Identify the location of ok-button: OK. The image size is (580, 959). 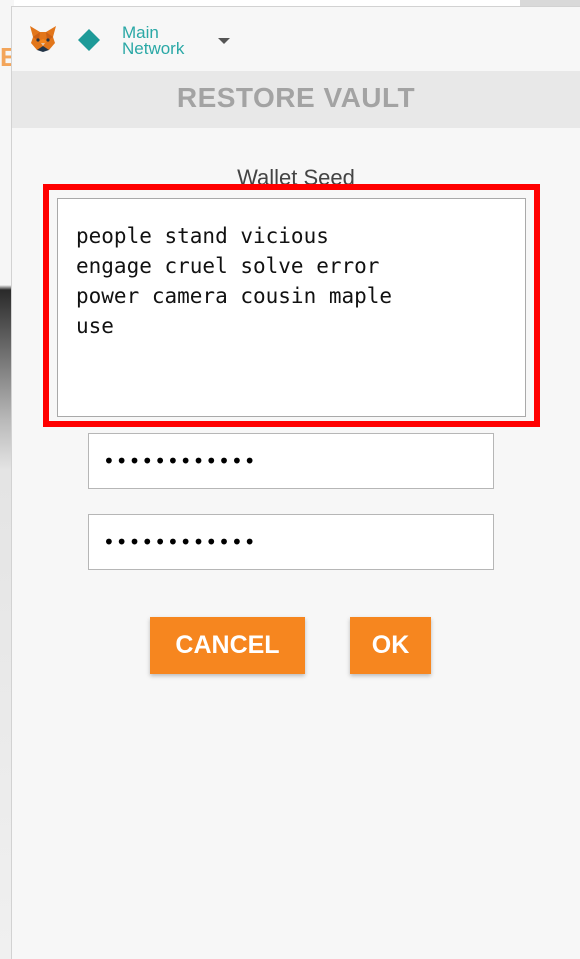
(390, 645).